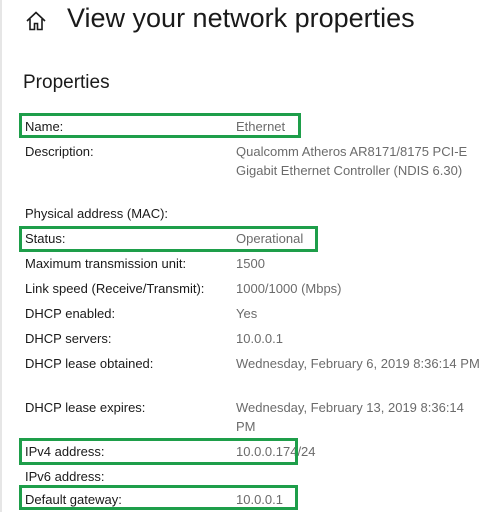 The width and height of the screenshot is (501, 512). Describe the element at coordinates (106, 263) in the screenshot. I see `property-label: Maximum transmission unit:` at that location.